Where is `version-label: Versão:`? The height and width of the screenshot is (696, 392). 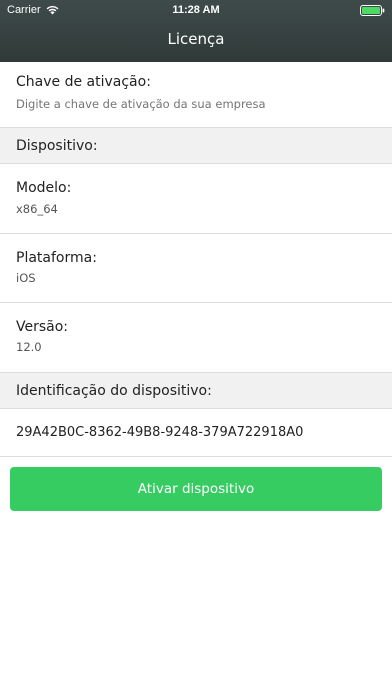 version-label: Versão: is located at coordinates (42, 327).